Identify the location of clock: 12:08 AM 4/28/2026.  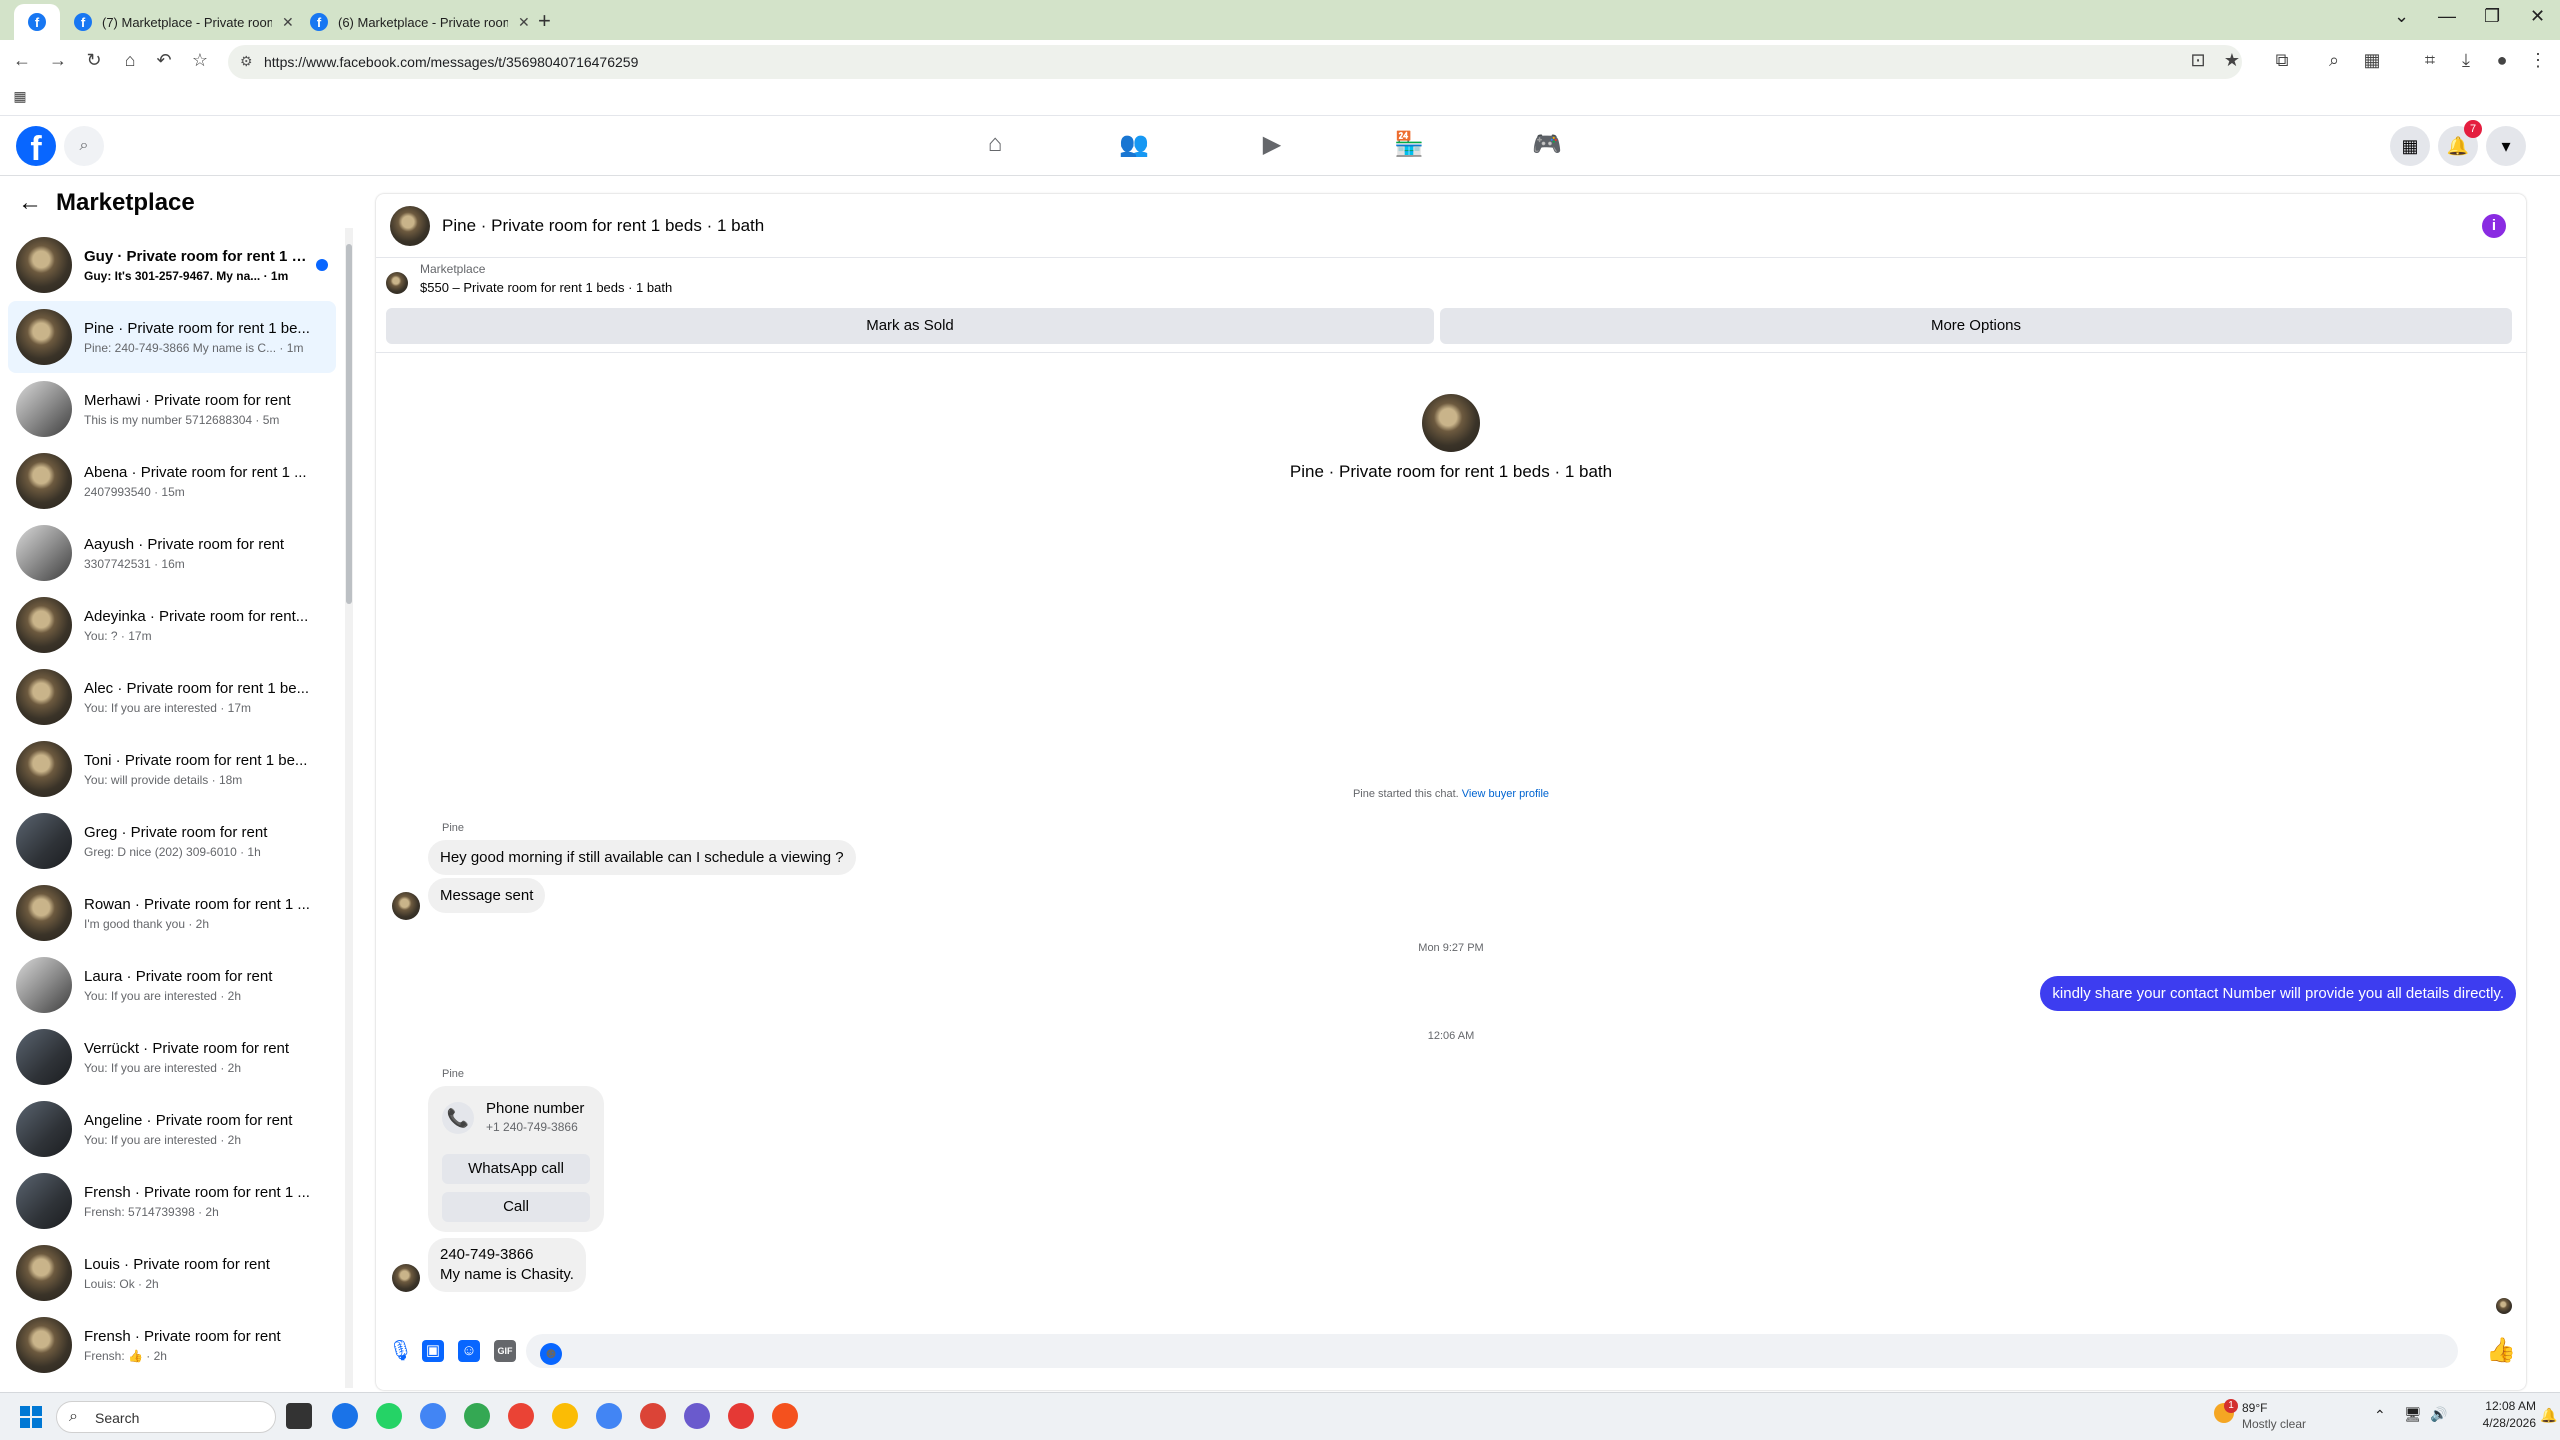
(2506, 1414).